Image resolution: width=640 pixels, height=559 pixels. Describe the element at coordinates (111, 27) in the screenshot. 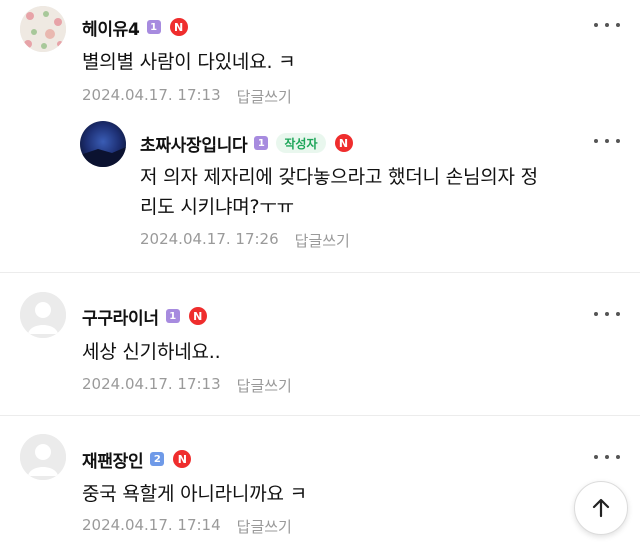

I see `author-name: 헤이유4` at that location.